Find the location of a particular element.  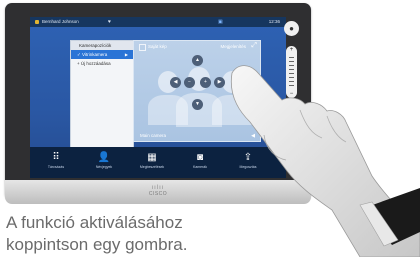

caption-line: koppintson egy gombra. is located at coordinates (97, 244).